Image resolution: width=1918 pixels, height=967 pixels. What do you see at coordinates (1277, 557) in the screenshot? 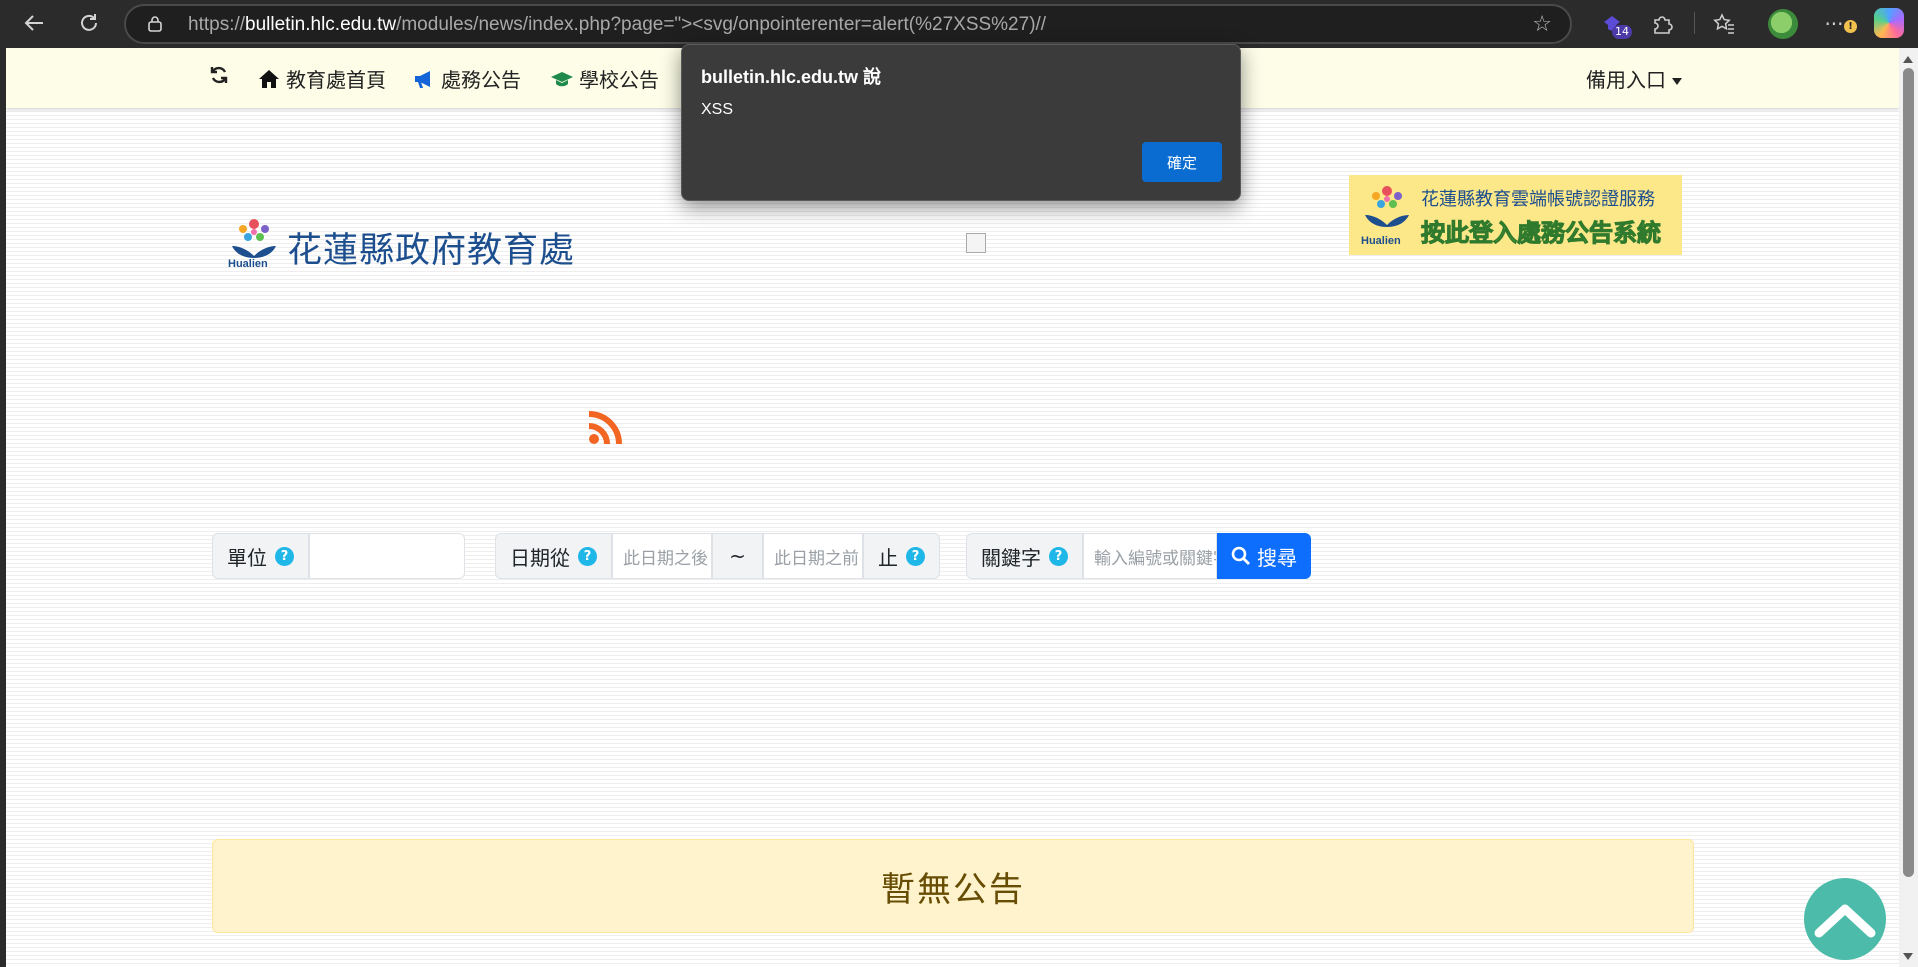
I see `search-button-label: 搜尋` at bounding box center [1277, 557].